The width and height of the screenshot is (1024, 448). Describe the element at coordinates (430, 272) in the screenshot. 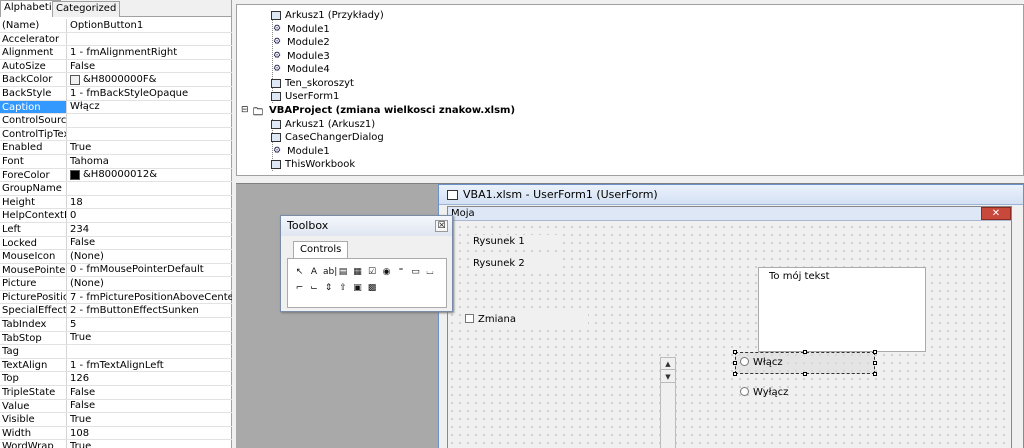

I see `commandbutton-tool-icon: ⌴` at that location.